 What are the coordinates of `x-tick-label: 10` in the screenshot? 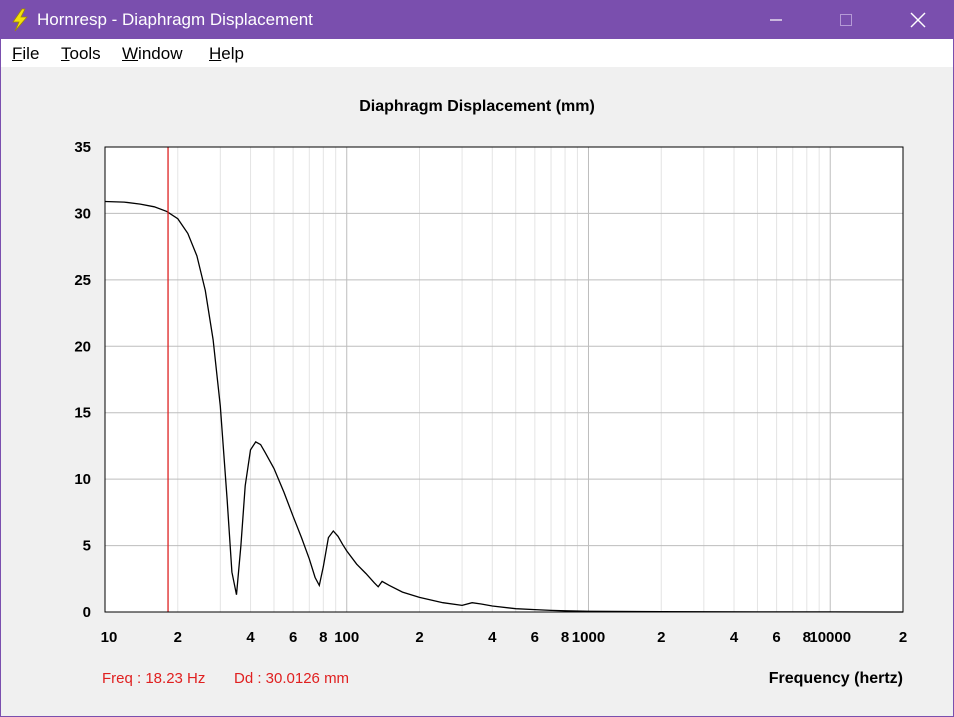 It's located at (109, 637).